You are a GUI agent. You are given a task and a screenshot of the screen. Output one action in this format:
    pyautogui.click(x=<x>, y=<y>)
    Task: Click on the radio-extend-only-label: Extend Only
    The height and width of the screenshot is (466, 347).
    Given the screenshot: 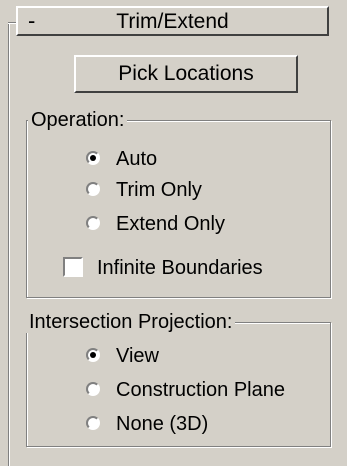 What is the action you would take?
    pyautogui.click(x=170, y=224)
    